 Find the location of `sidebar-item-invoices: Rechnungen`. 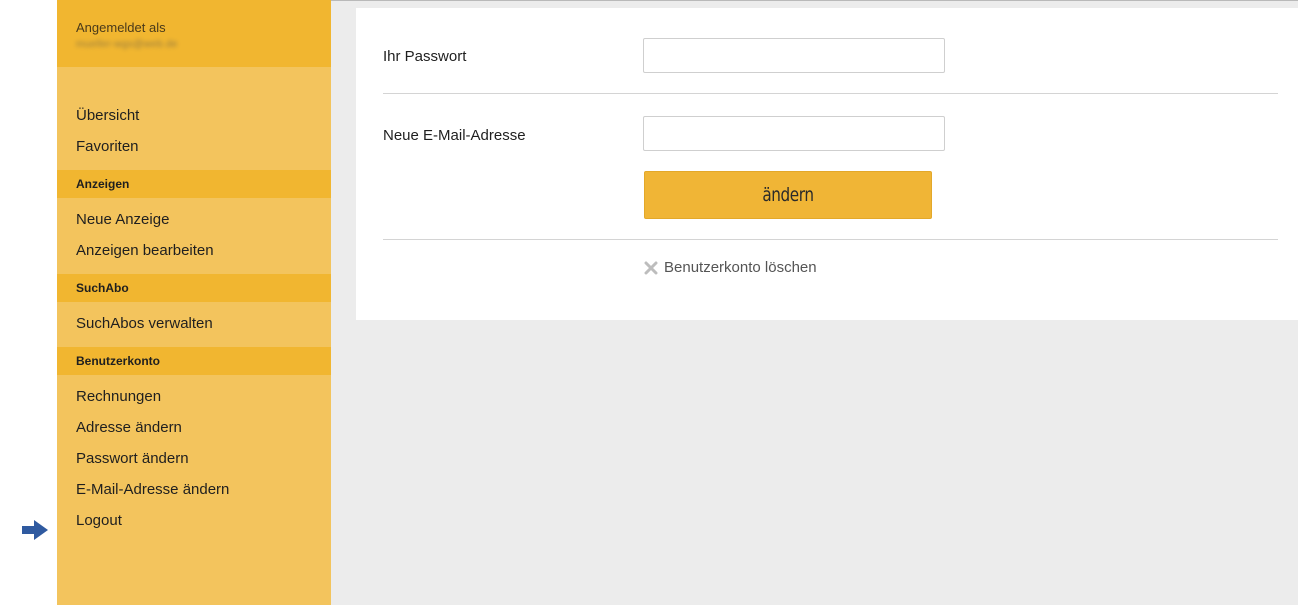

sidebar-item-invoices: Rechnungen is located at coordinates (194, 396).